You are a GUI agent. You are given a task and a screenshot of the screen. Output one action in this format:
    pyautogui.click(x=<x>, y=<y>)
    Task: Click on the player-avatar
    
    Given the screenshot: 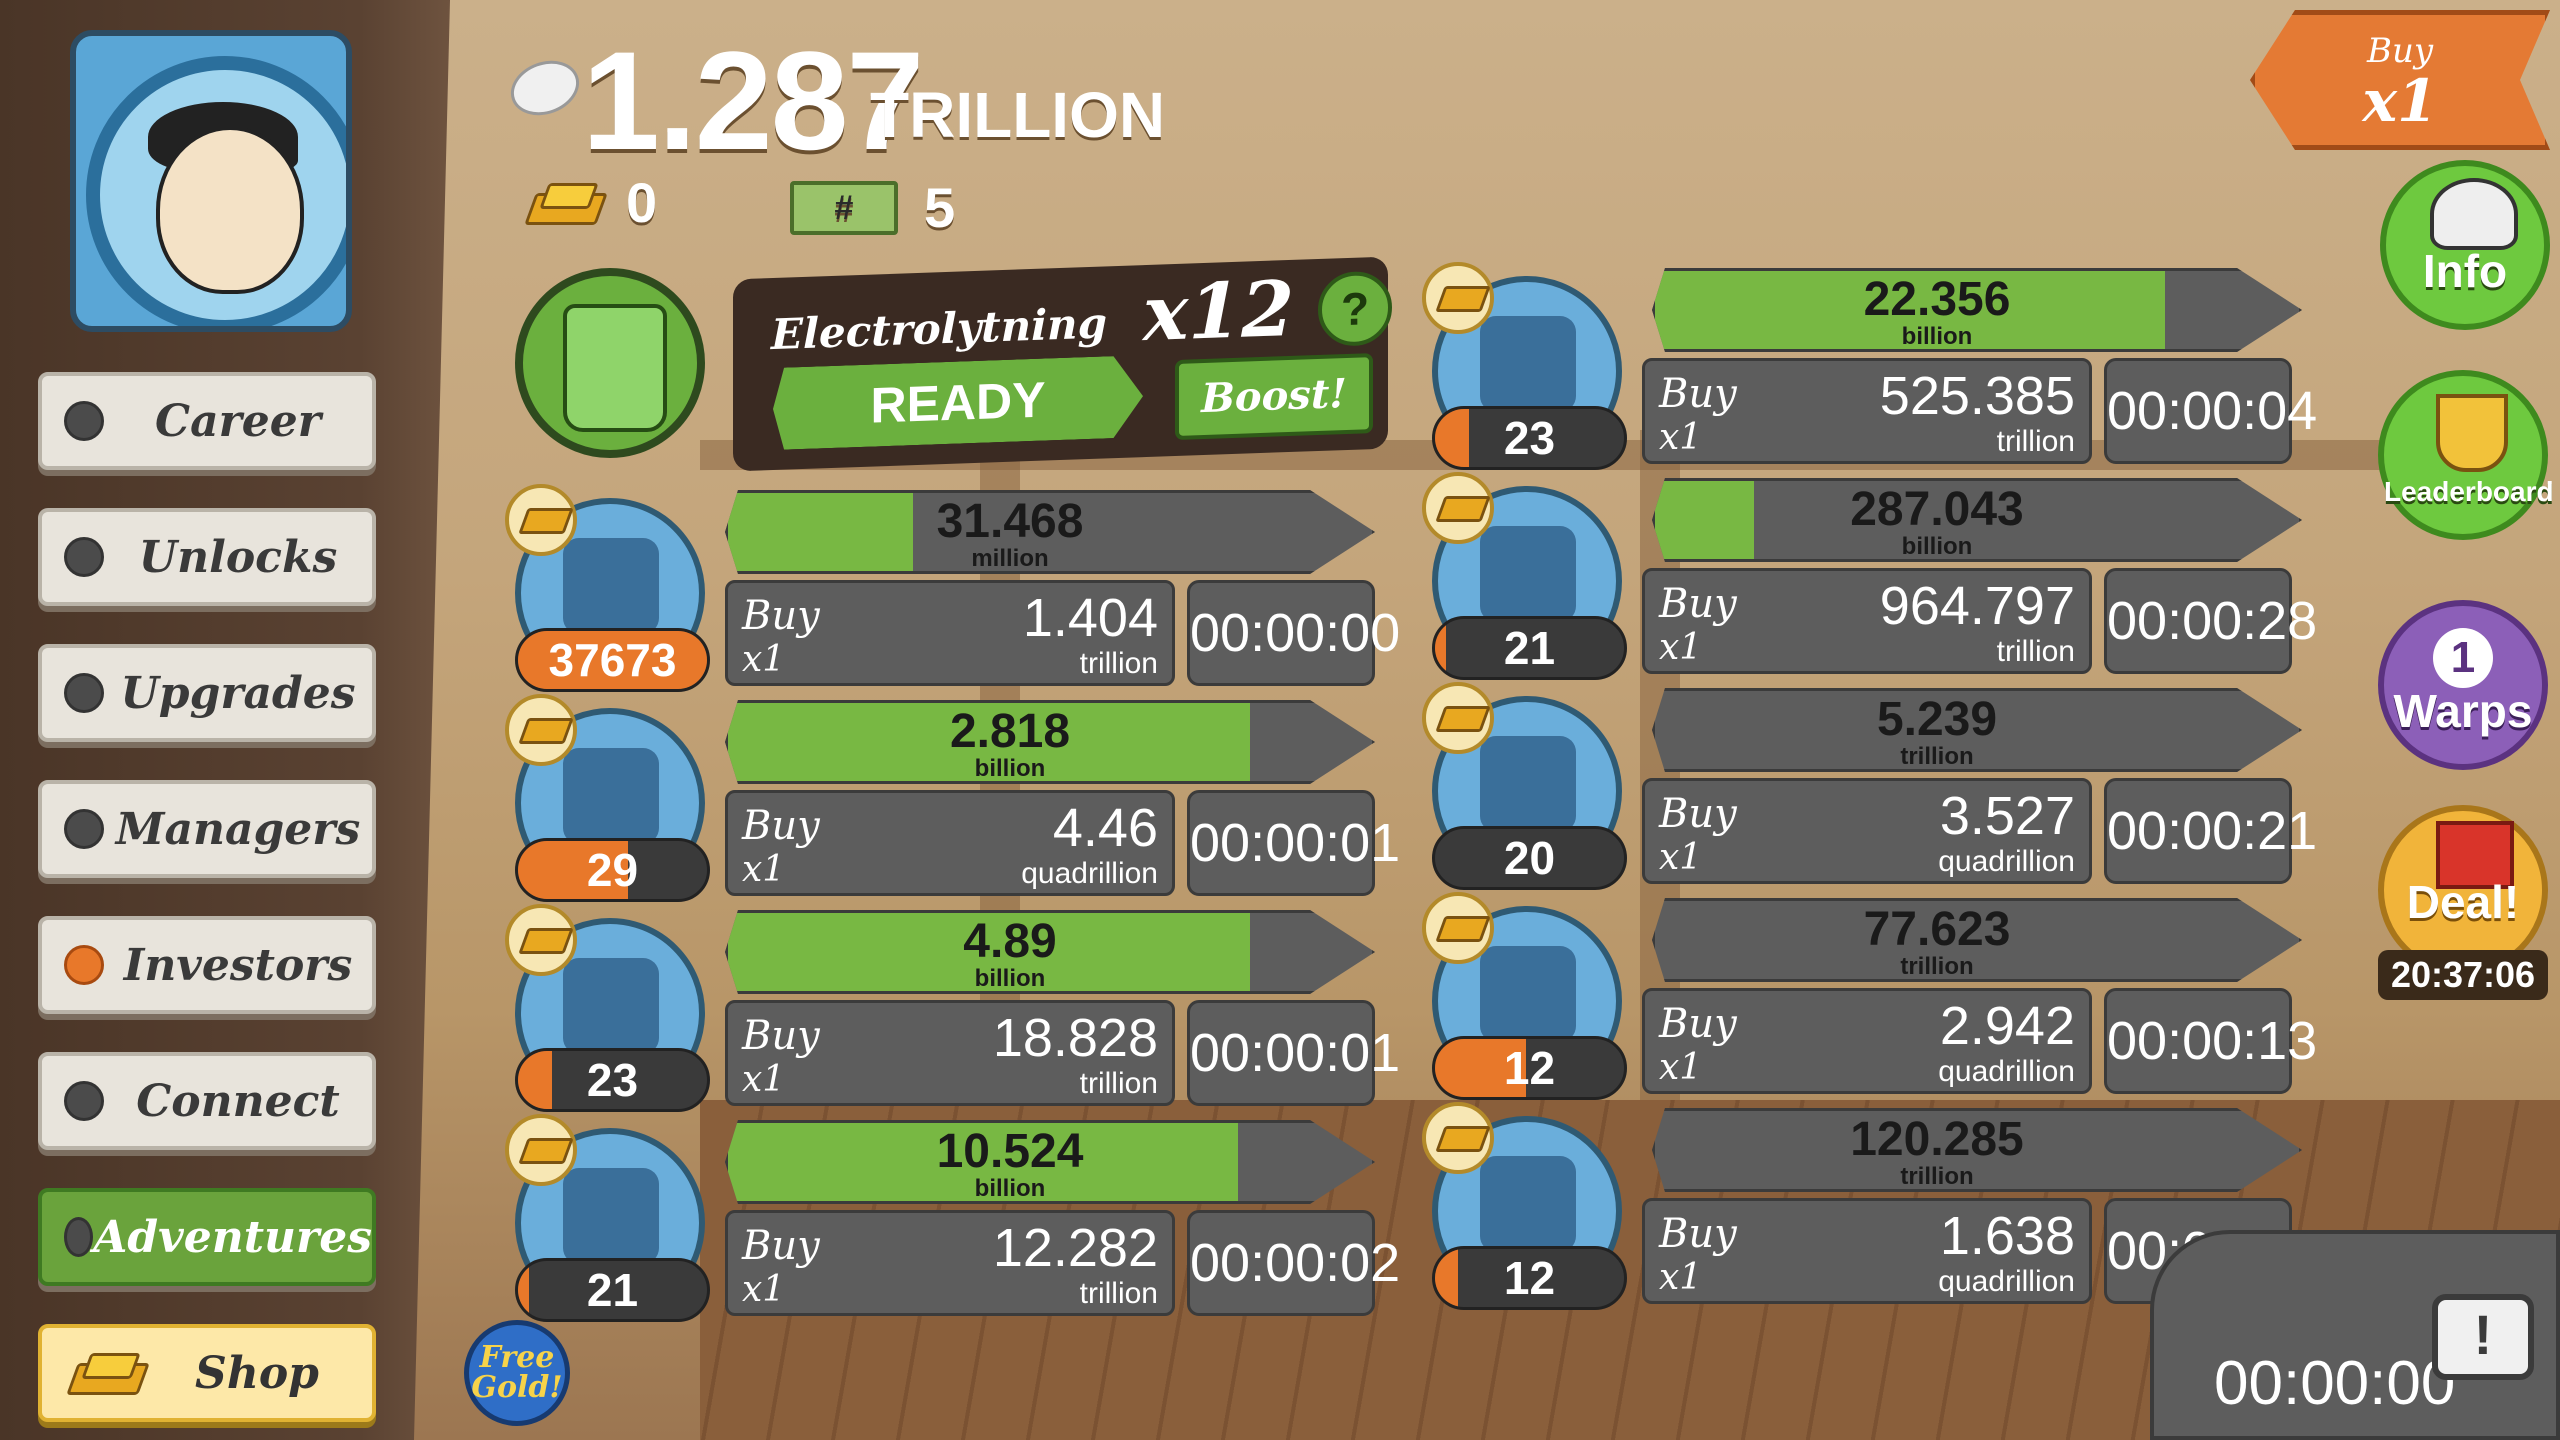 What is the action you would take?
    pyautogui.click(x=211, y=181)
    